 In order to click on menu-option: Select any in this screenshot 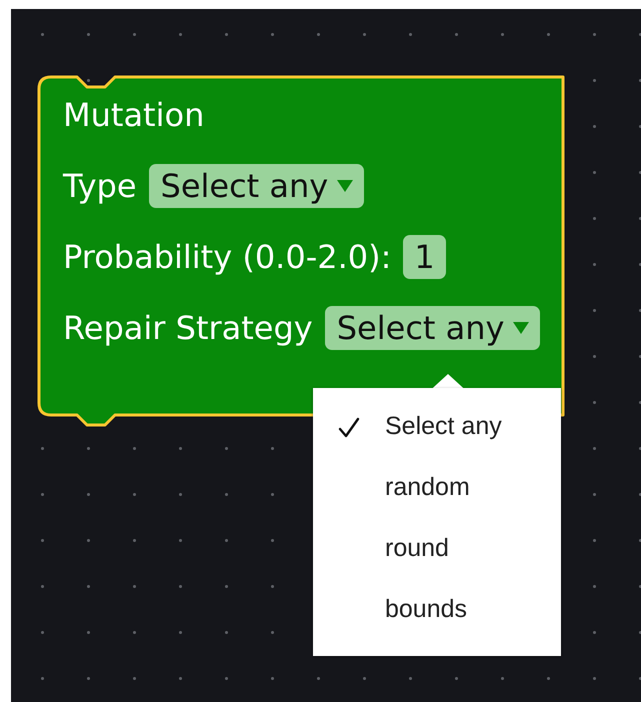, I will do `click(437, 426)`.